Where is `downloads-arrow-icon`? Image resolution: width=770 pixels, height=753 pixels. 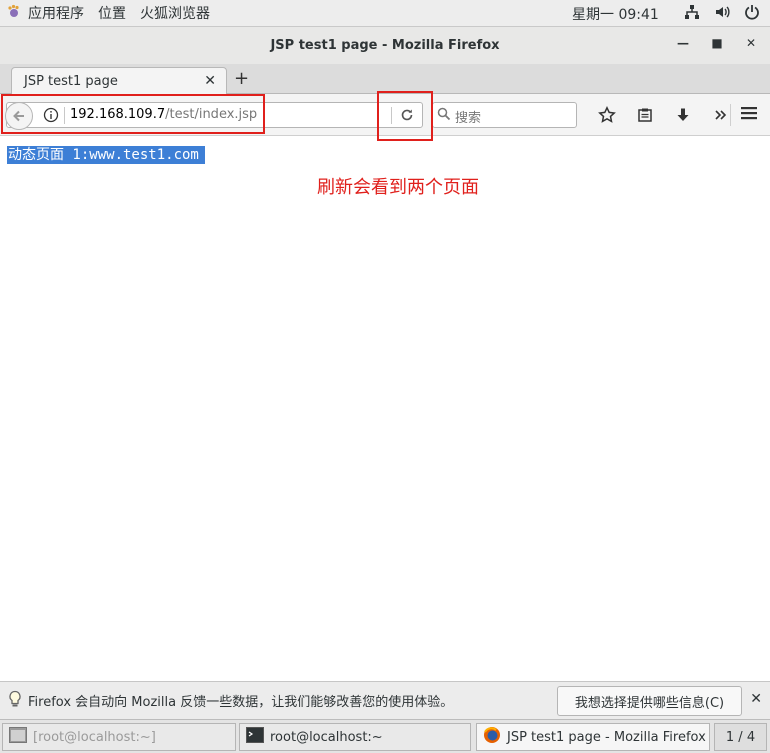
downloads-arrow-icon is located at coordinates (683, 115).